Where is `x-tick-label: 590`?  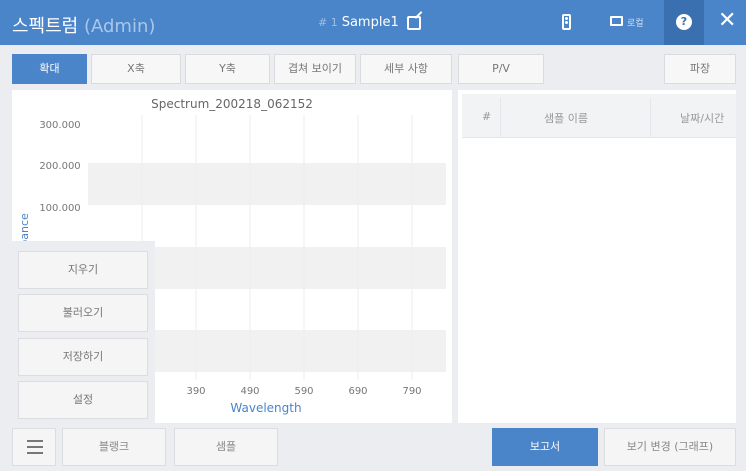
x-tick-label: 590 is located at coordinates (303, 391).